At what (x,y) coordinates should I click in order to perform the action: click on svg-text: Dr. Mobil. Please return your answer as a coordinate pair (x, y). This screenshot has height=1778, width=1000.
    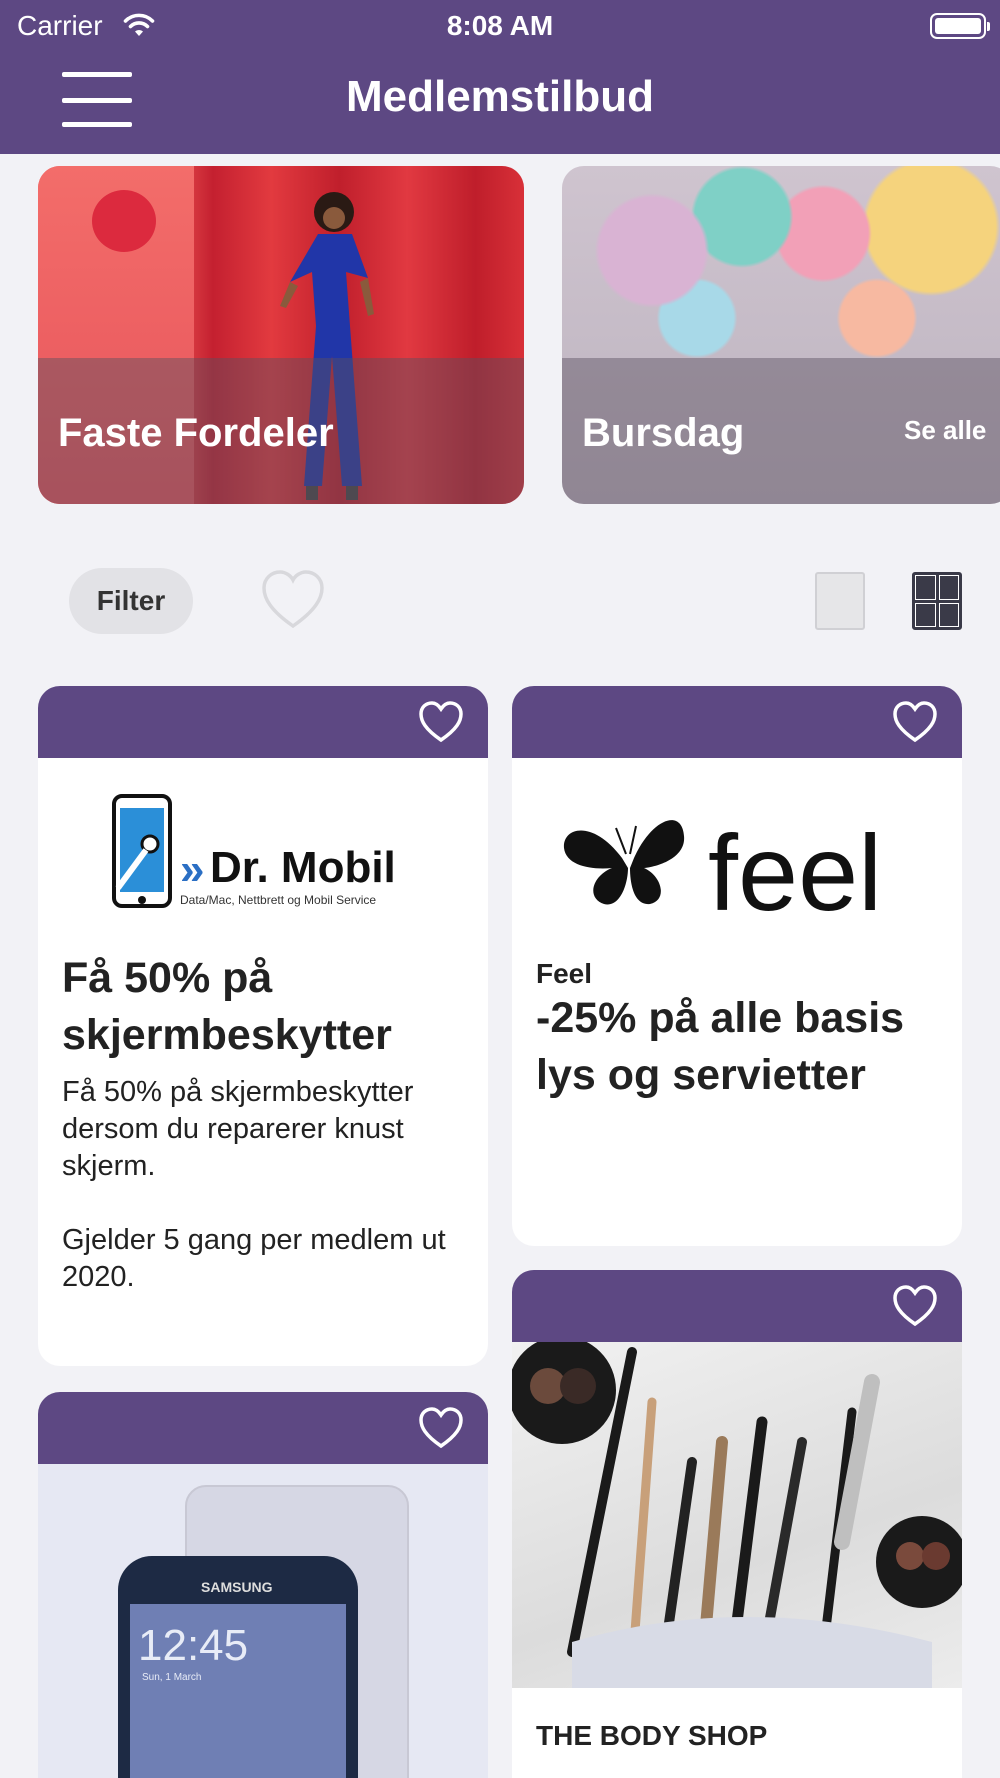
    Looking at the image, I should click on (303, 867).